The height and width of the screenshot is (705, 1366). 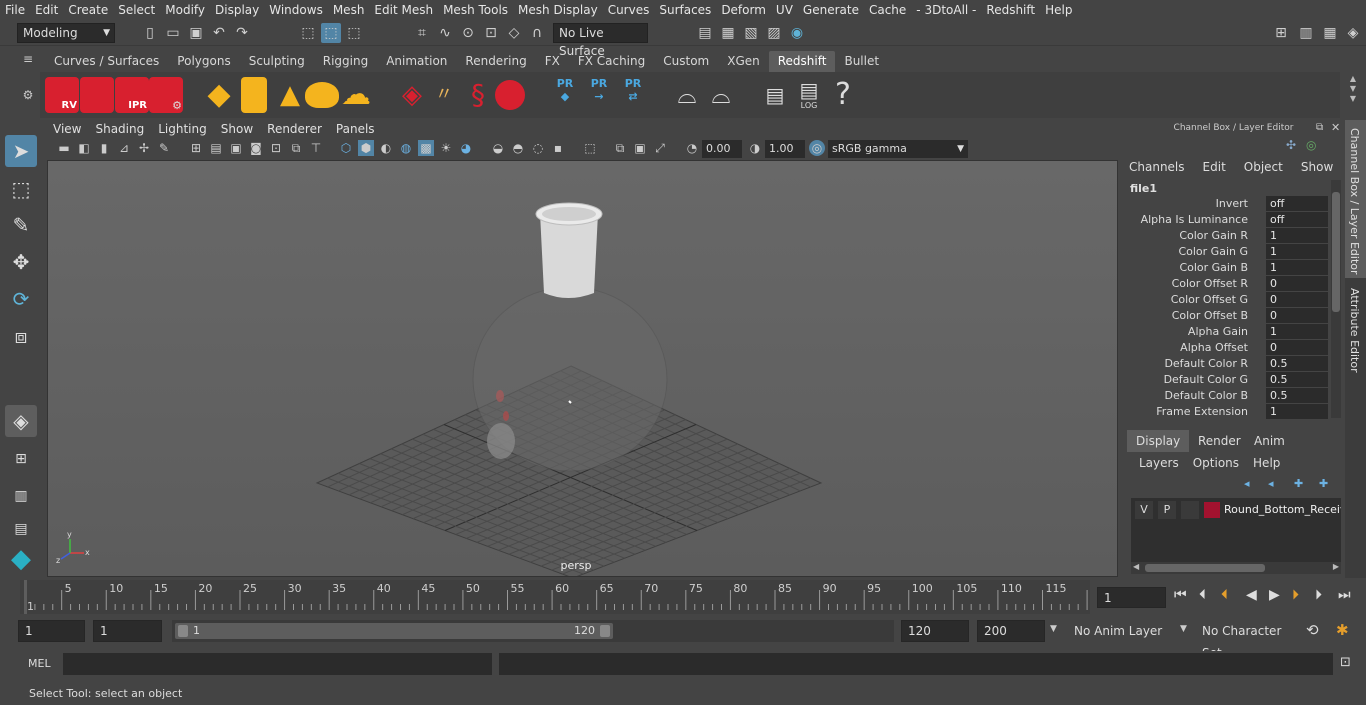 I want to click on menu-select: Select, so click(x=136, y=10).